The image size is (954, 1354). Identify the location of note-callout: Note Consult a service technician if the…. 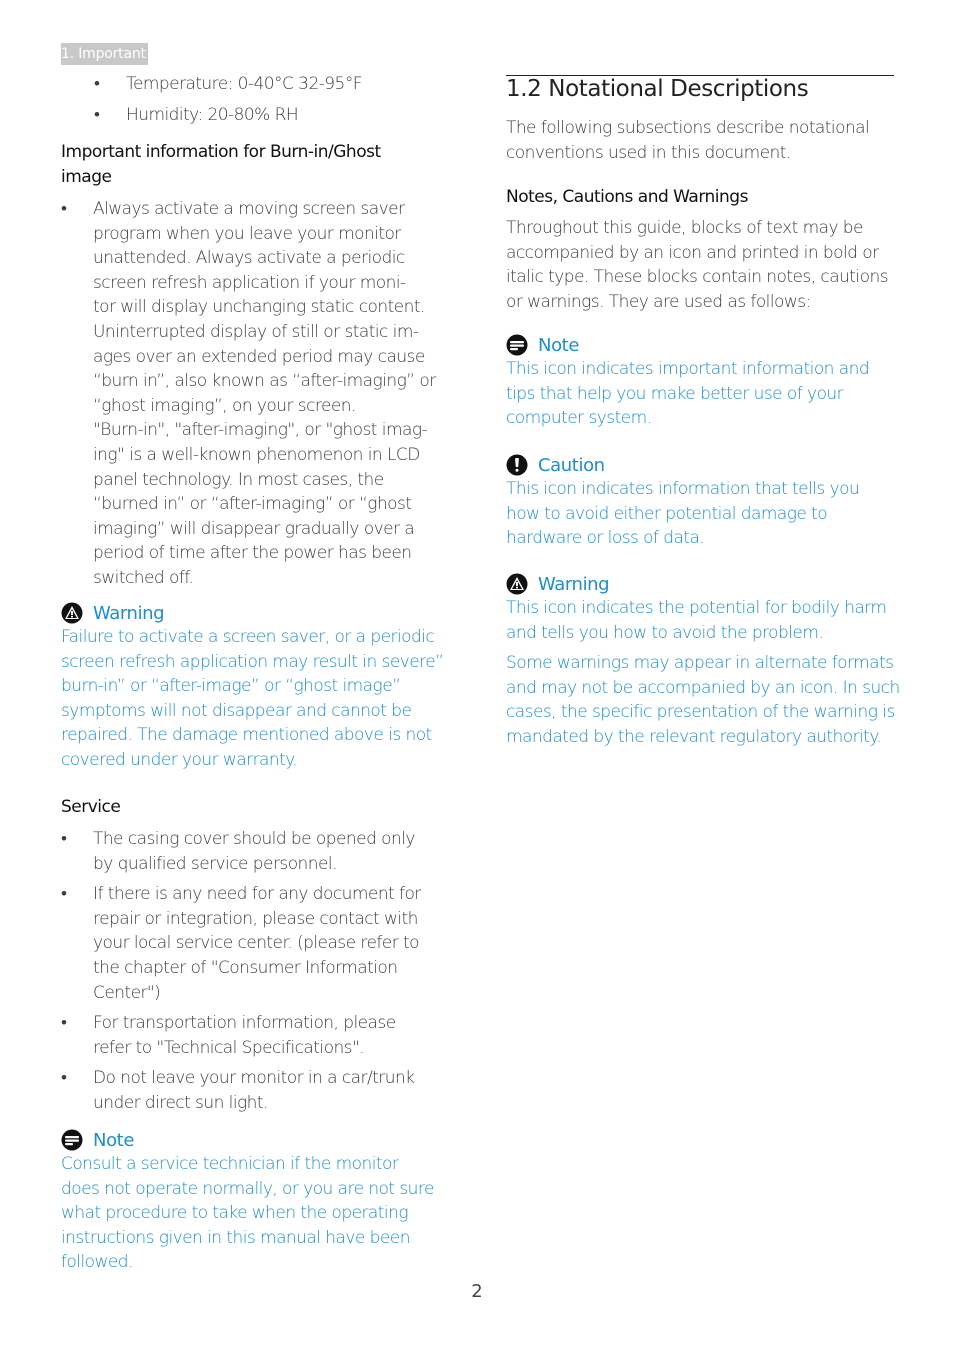
(261, 1202).